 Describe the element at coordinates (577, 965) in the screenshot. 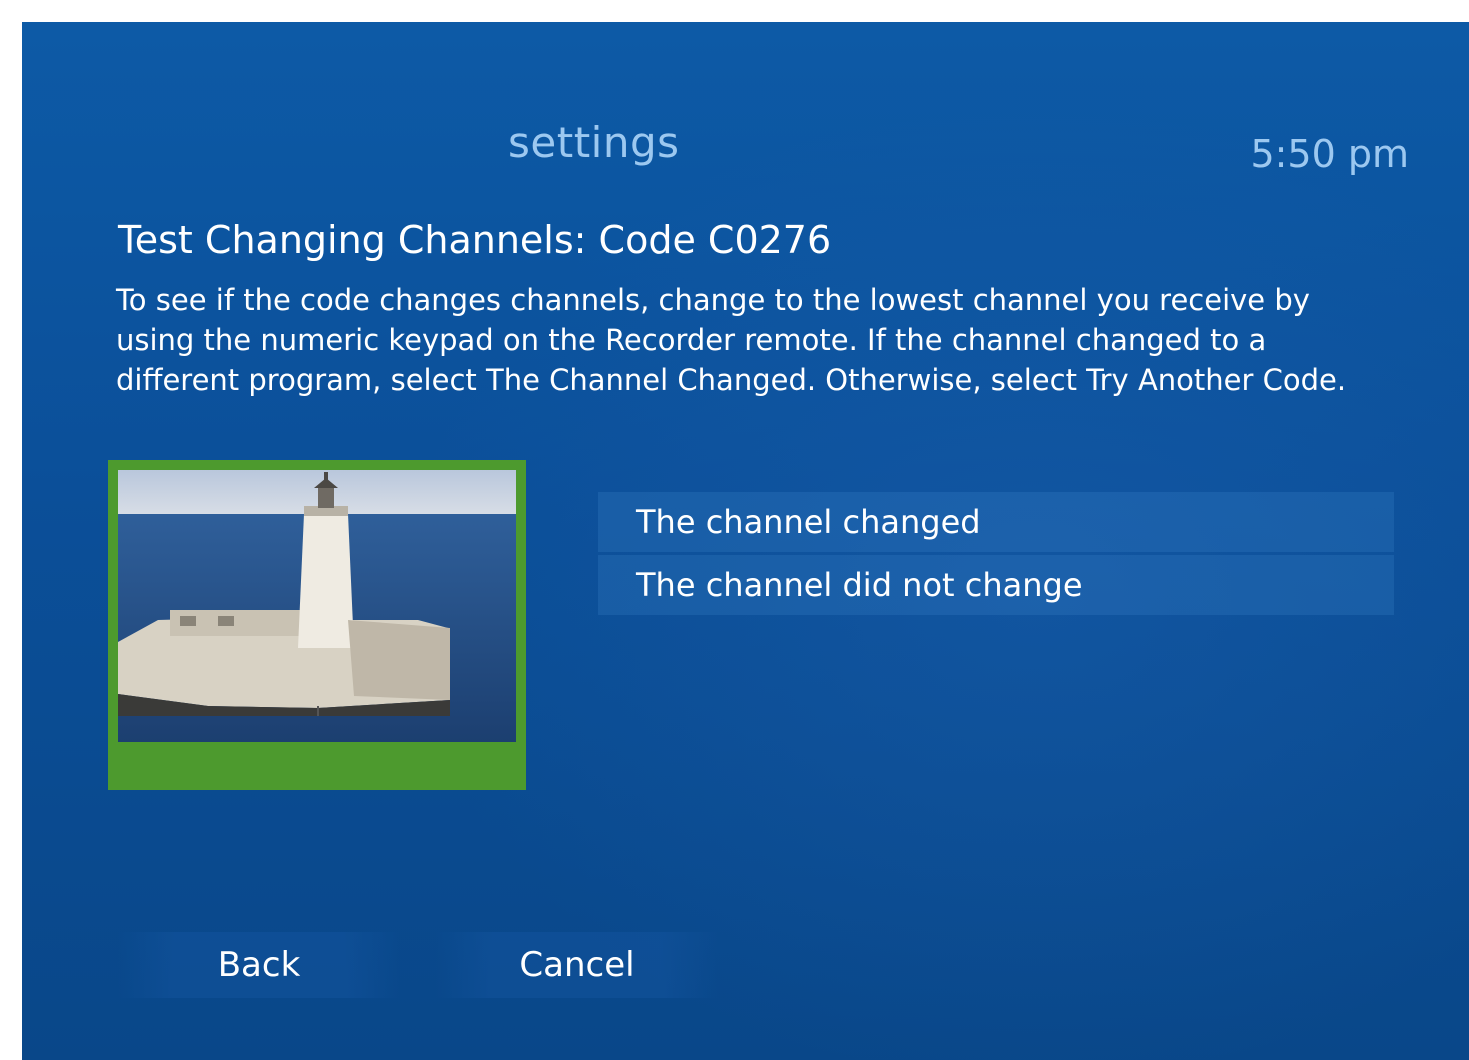

I see `cancel-button: Cancel` at that location.